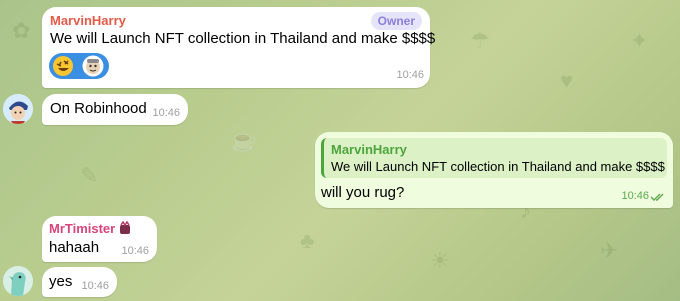 This screenshot has width=680, height=301. What do you see at coordinates (609, 250) in the screenshot?
I see `background-doodle-icon: ✈` at bounding box center [609, 250].